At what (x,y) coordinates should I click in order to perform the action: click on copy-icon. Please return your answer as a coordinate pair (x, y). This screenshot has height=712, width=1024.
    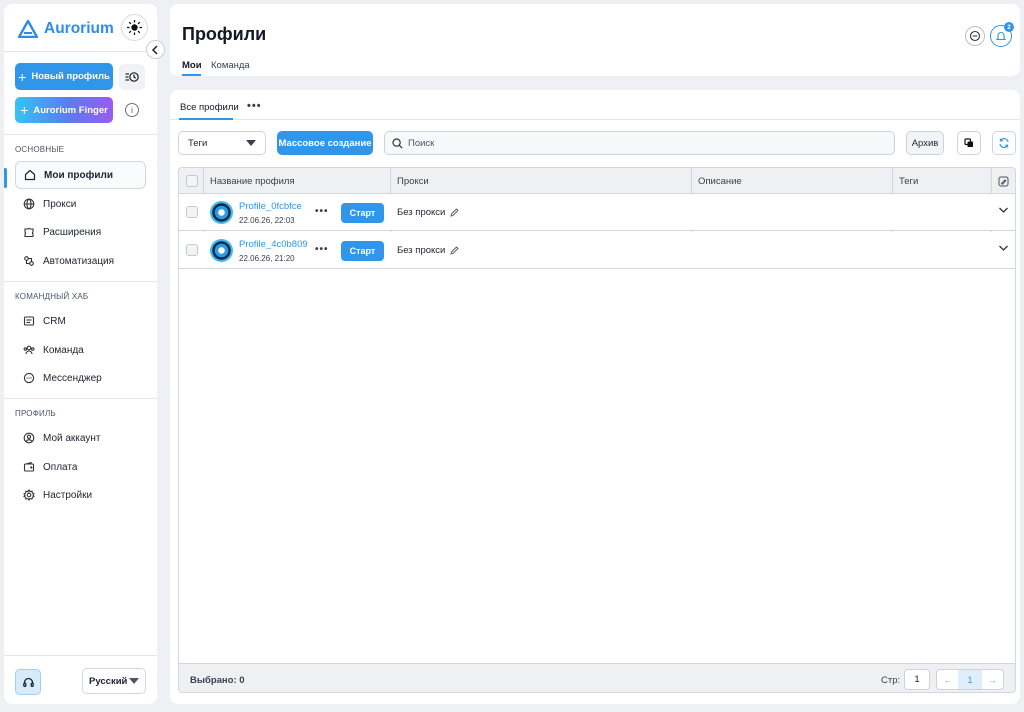
    Looking at the image, I should click on (968, 142).